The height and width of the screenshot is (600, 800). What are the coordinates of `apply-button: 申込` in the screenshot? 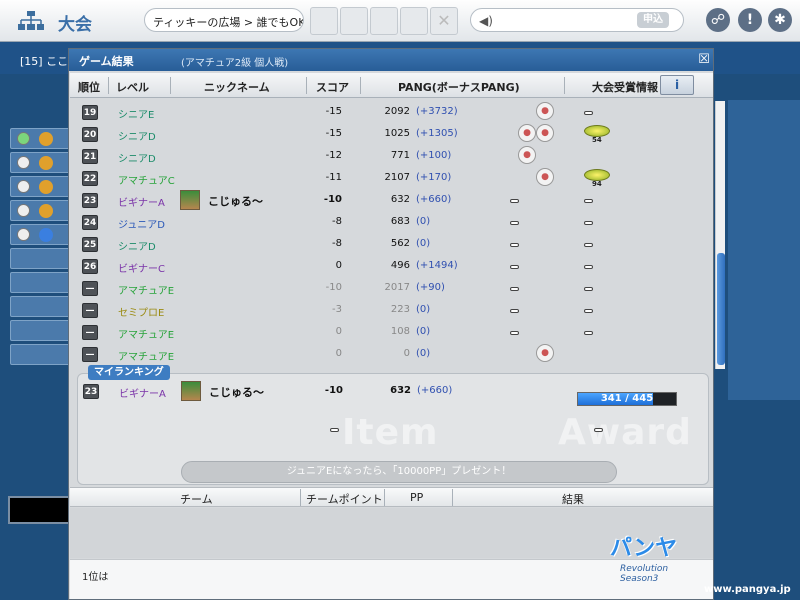 It's located at (653, 20).